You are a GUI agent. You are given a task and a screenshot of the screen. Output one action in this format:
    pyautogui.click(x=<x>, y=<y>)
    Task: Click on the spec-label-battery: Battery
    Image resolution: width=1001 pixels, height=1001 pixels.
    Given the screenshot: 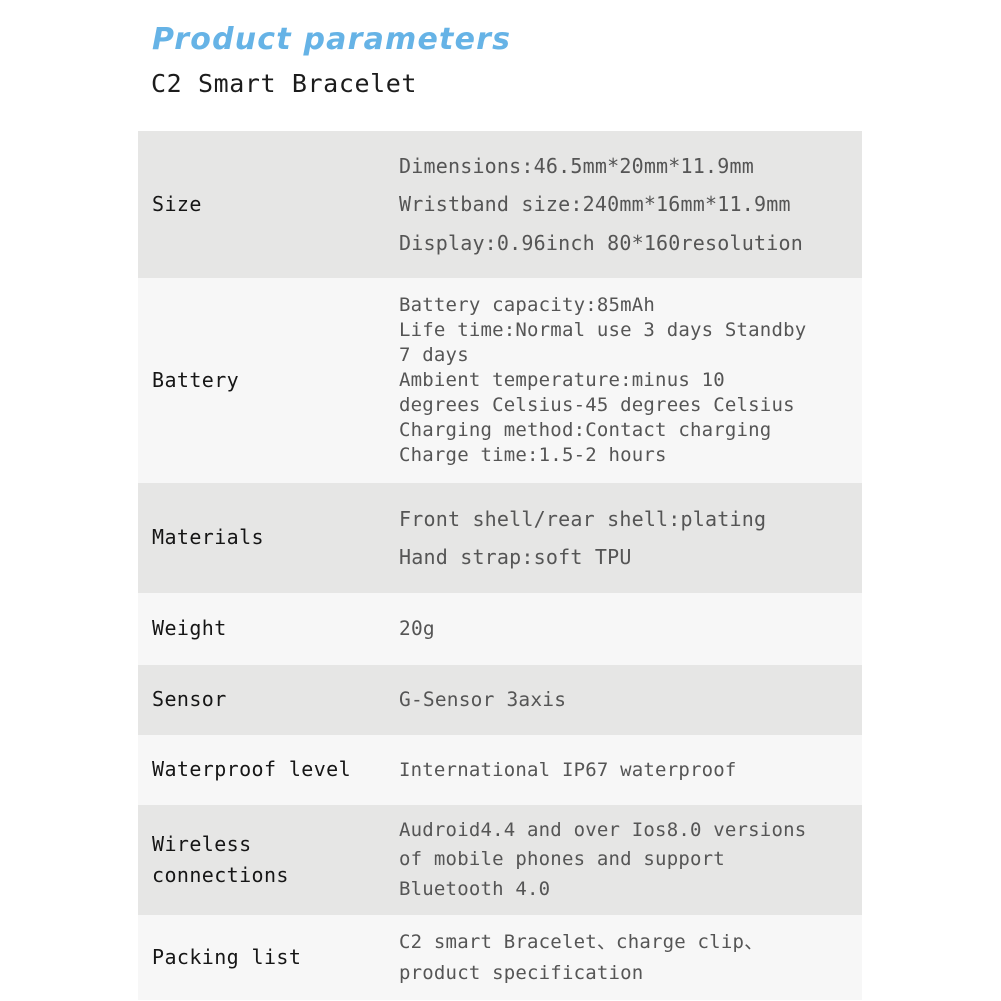 What is the action you would take?
    pyautogui.click(x=268, y=381)
    